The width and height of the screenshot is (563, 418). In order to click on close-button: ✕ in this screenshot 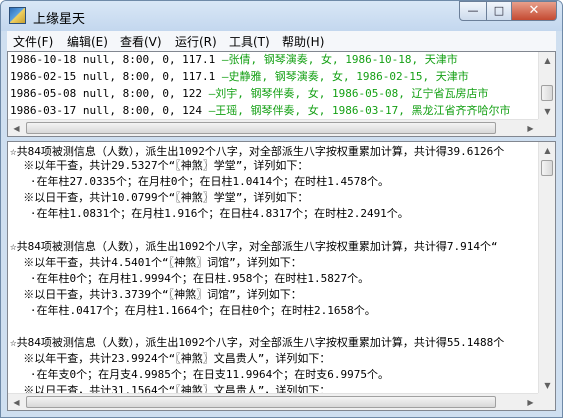, I will do `click(534, 11)`.